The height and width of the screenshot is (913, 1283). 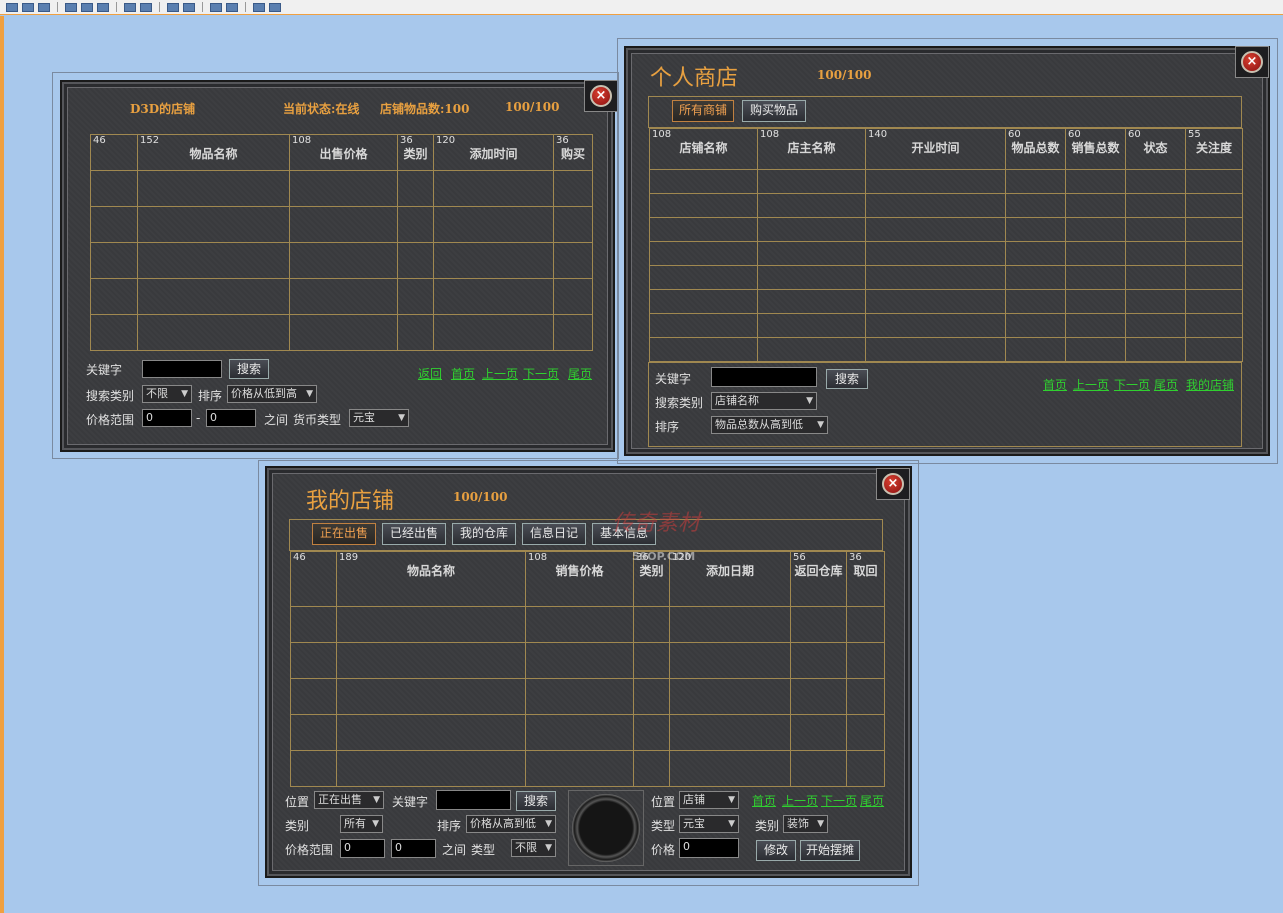 What do you see at coordinates (361, 824) in the screenshot?
I see `category-select: 所有 ▼` at bounding box center [361, 824].